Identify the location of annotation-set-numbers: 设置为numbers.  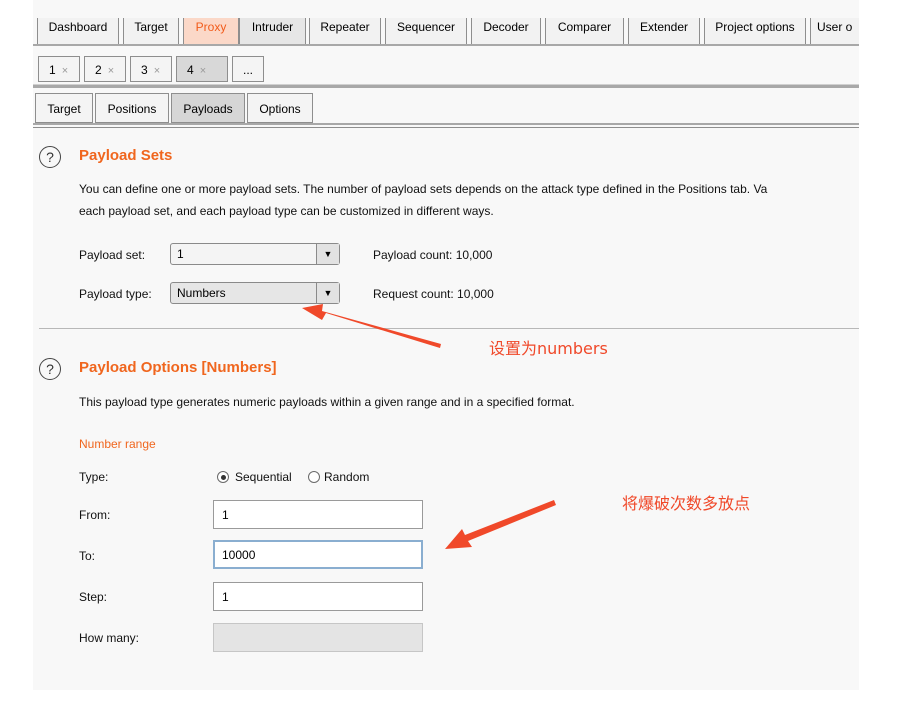
(548, 348).